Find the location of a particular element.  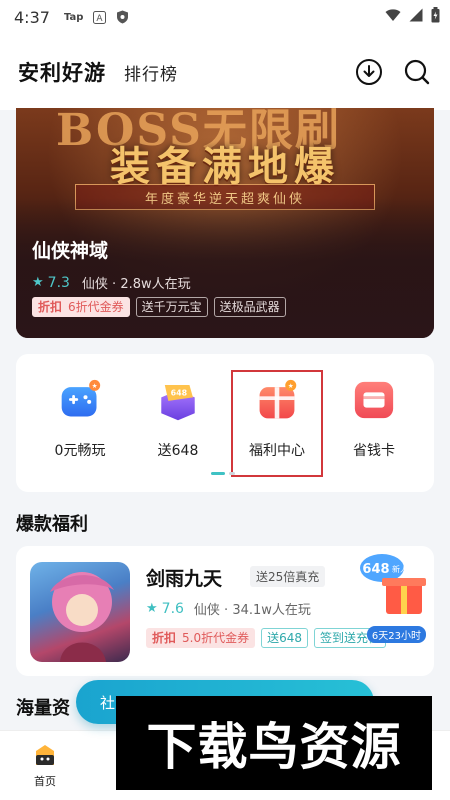

hot-game-genre-players: 仙侠 · 34.1w人在玩 is located at coordinates (252, 610).